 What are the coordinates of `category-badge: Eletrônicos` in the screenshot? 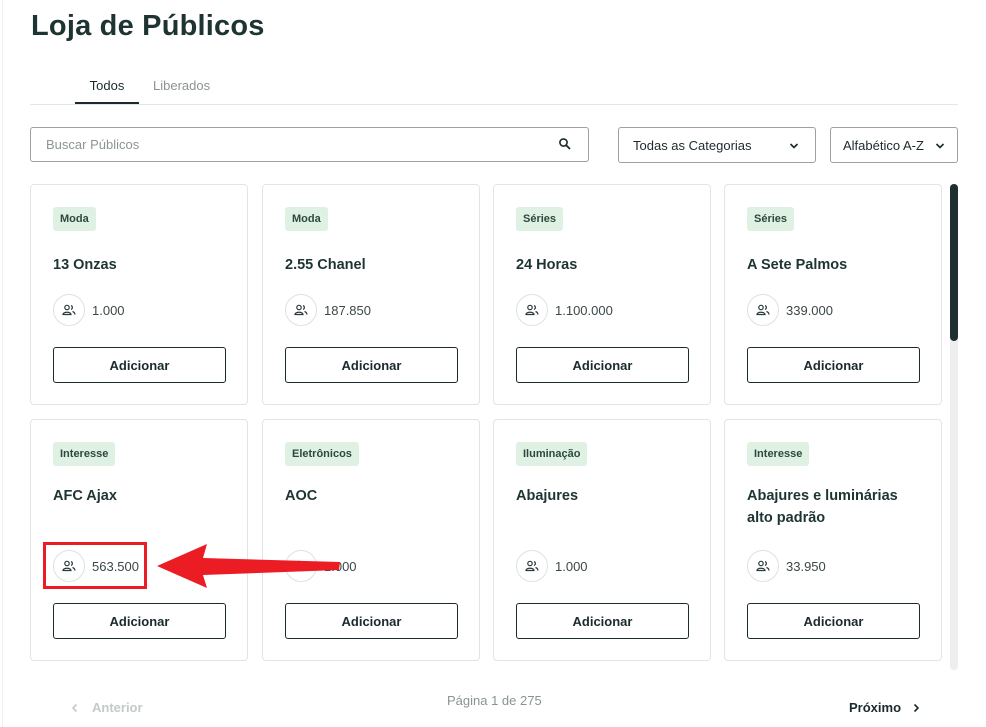 It's located at (322, 454).